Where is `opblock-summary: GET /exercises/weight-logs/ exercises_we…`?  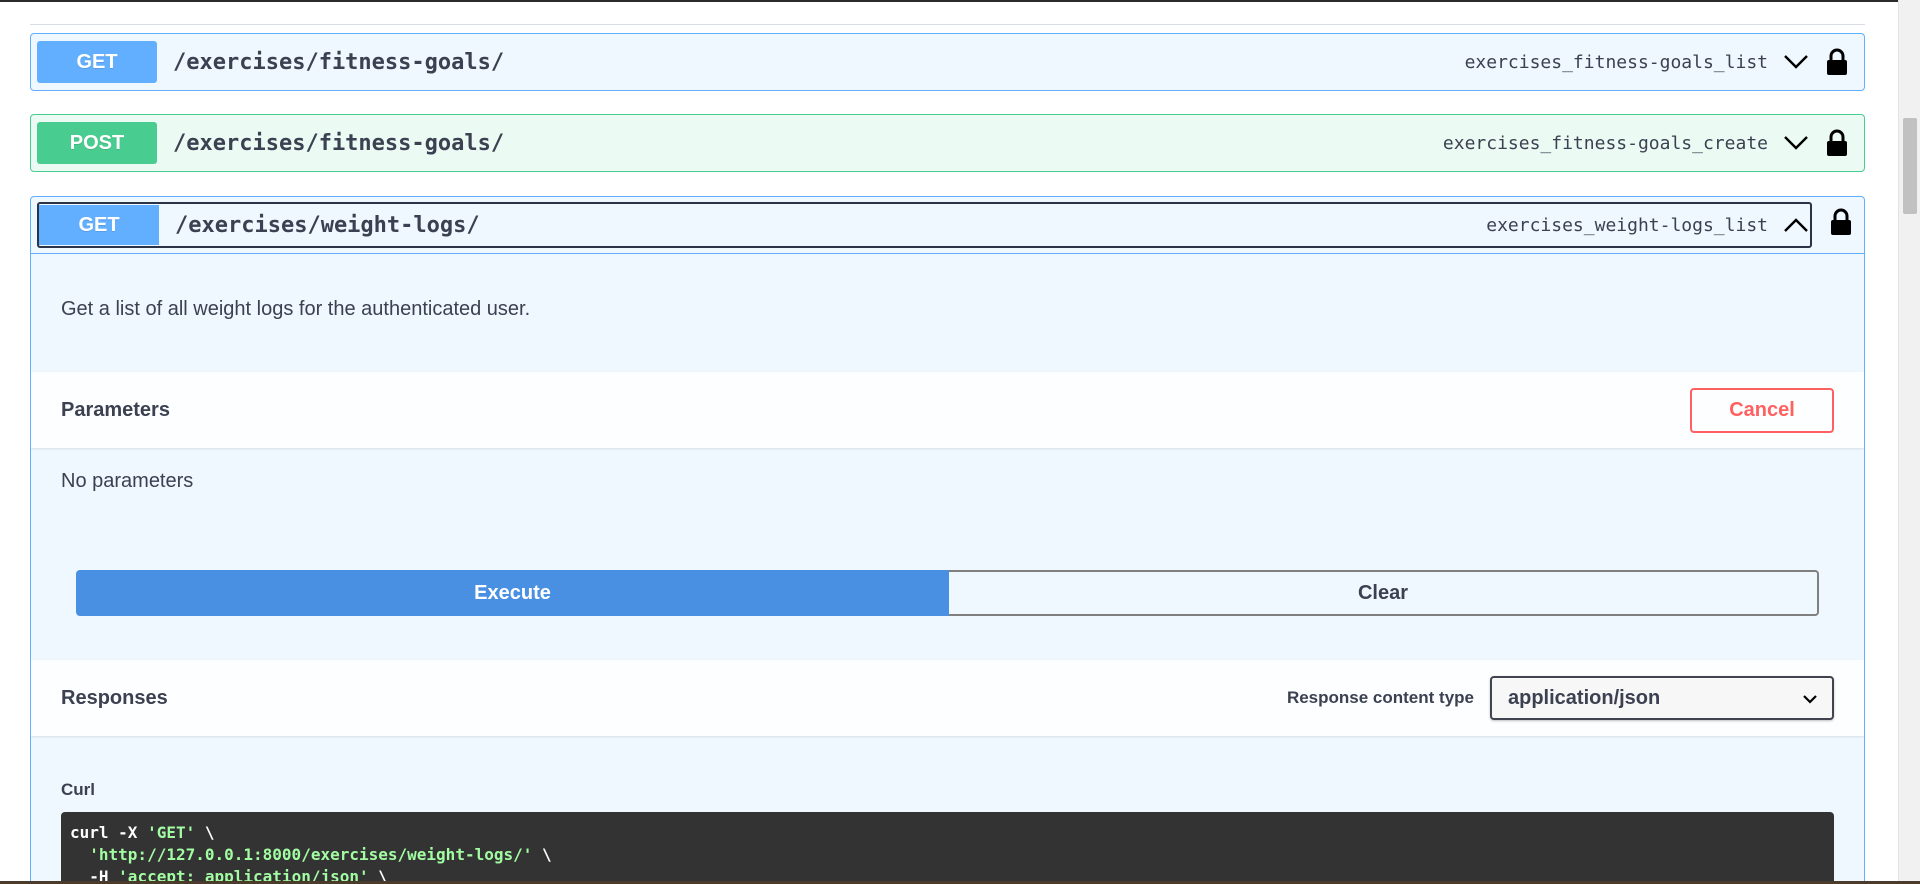
opblock-summary: GET /exercises/weight-logs/ exercises_we… is located at coordinates (924, 225).